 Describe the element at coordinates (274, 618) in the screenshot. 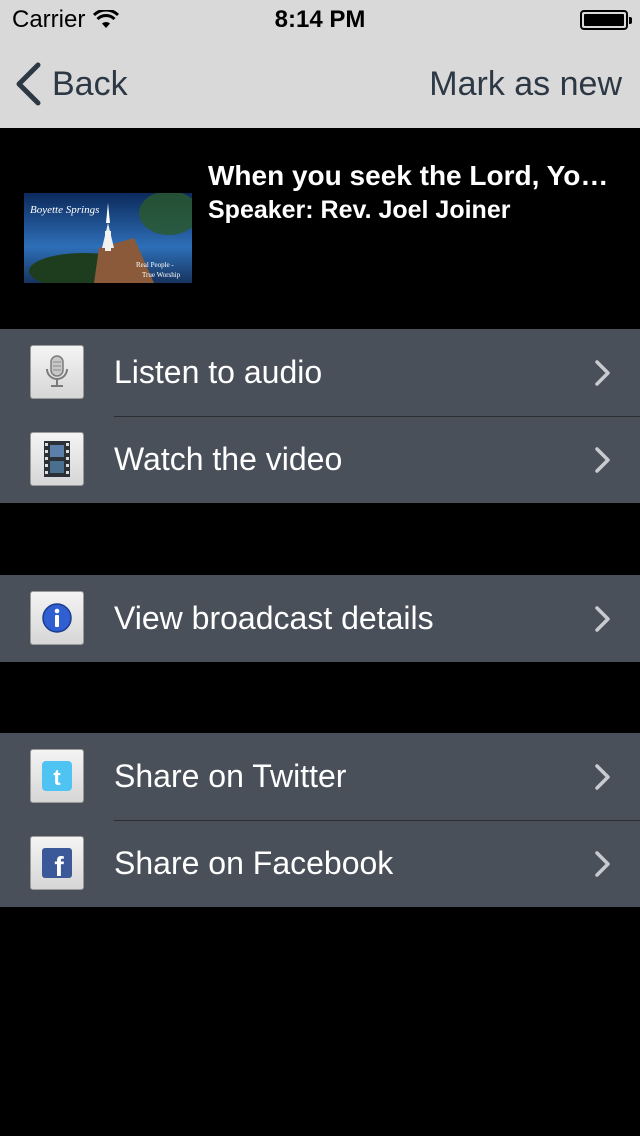

I see `broadcast-details-label: View broadcast details` at that location.